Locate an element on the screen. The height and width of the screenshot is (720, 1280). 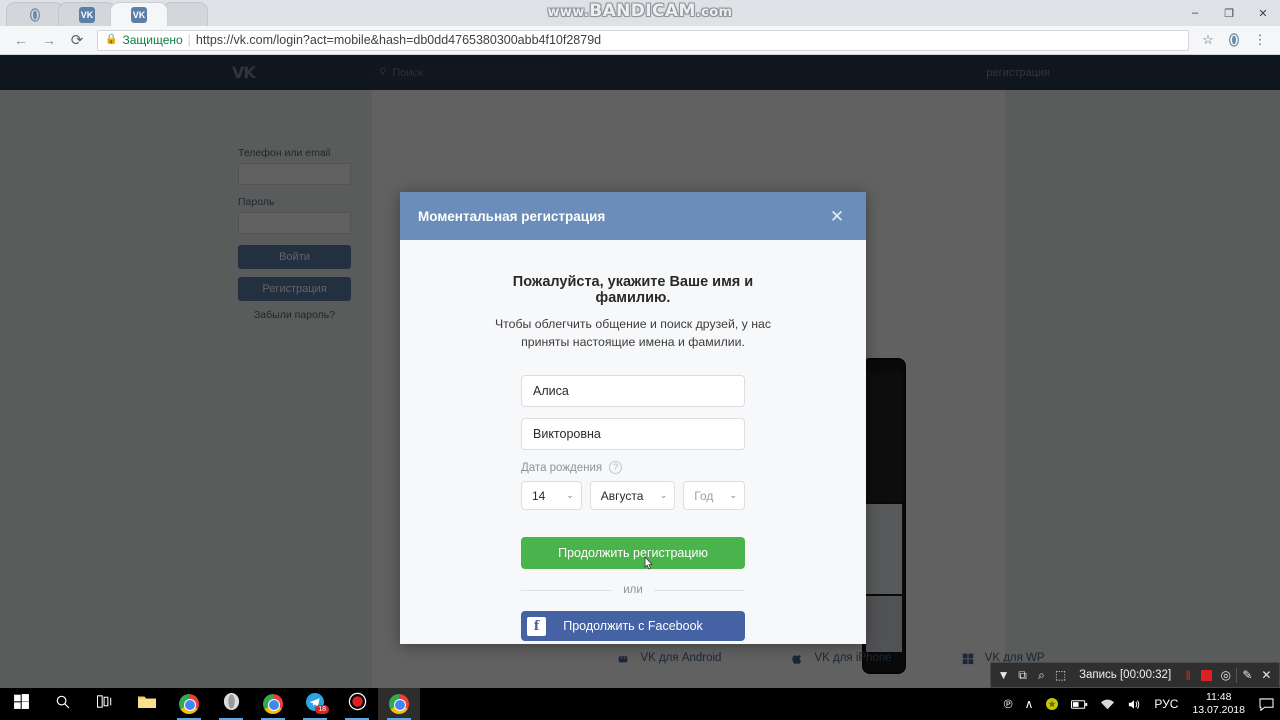
dob-label: Дата рождения is located at coordinates (562, 467).